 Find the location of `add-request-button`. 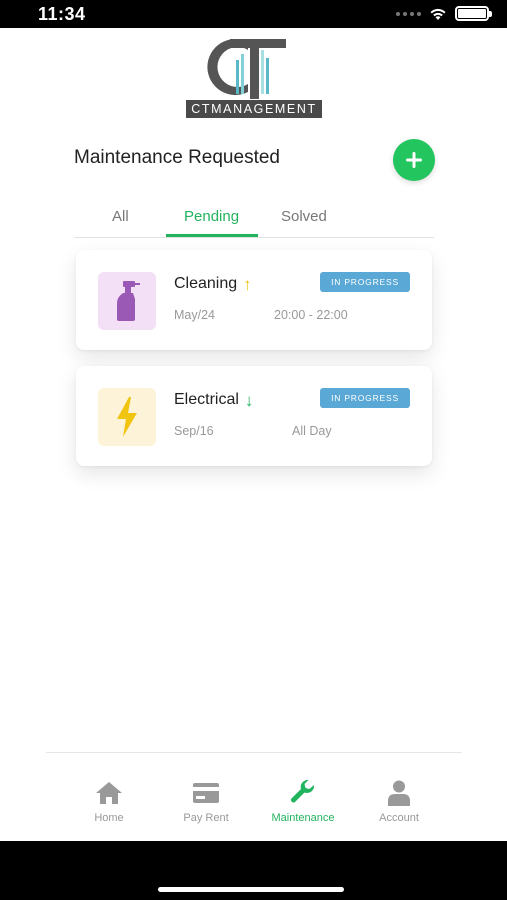

add-request-button is located at coordinates (414, 160).